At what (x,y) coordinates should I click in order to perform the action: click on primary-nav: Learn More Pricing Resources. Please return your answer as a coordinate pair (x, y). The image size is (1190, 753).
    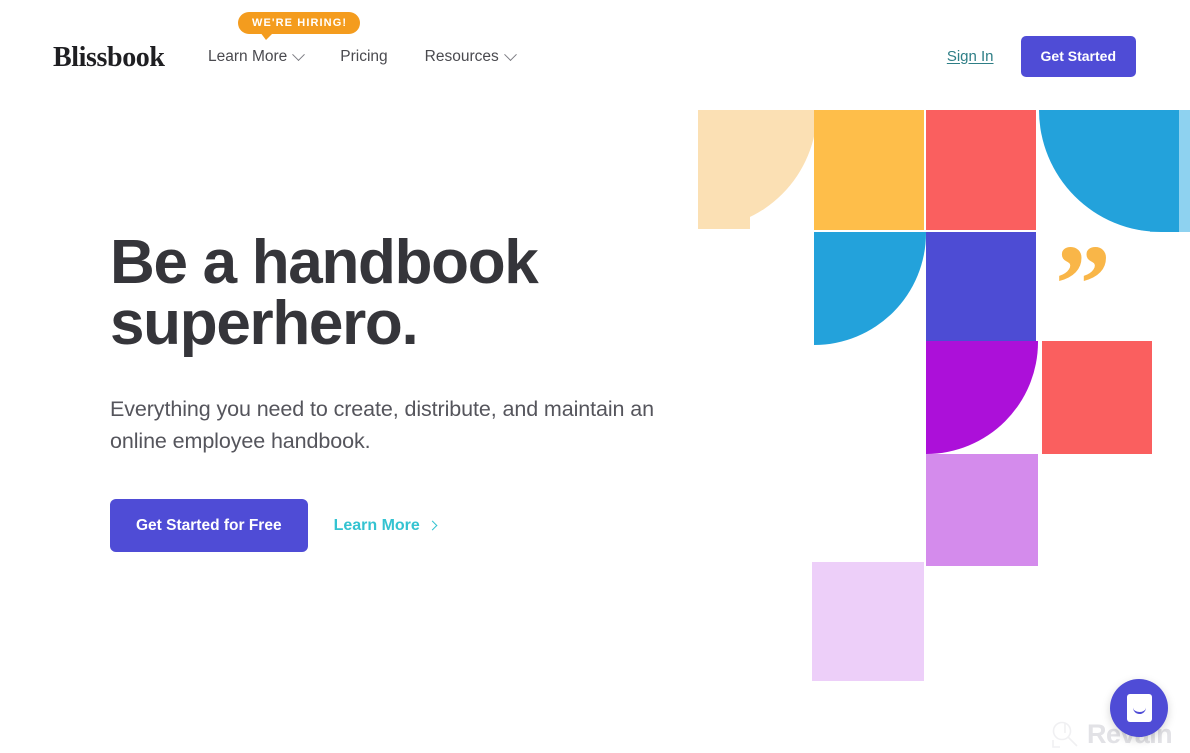
    Looking at the image, I should click on (362, 57).